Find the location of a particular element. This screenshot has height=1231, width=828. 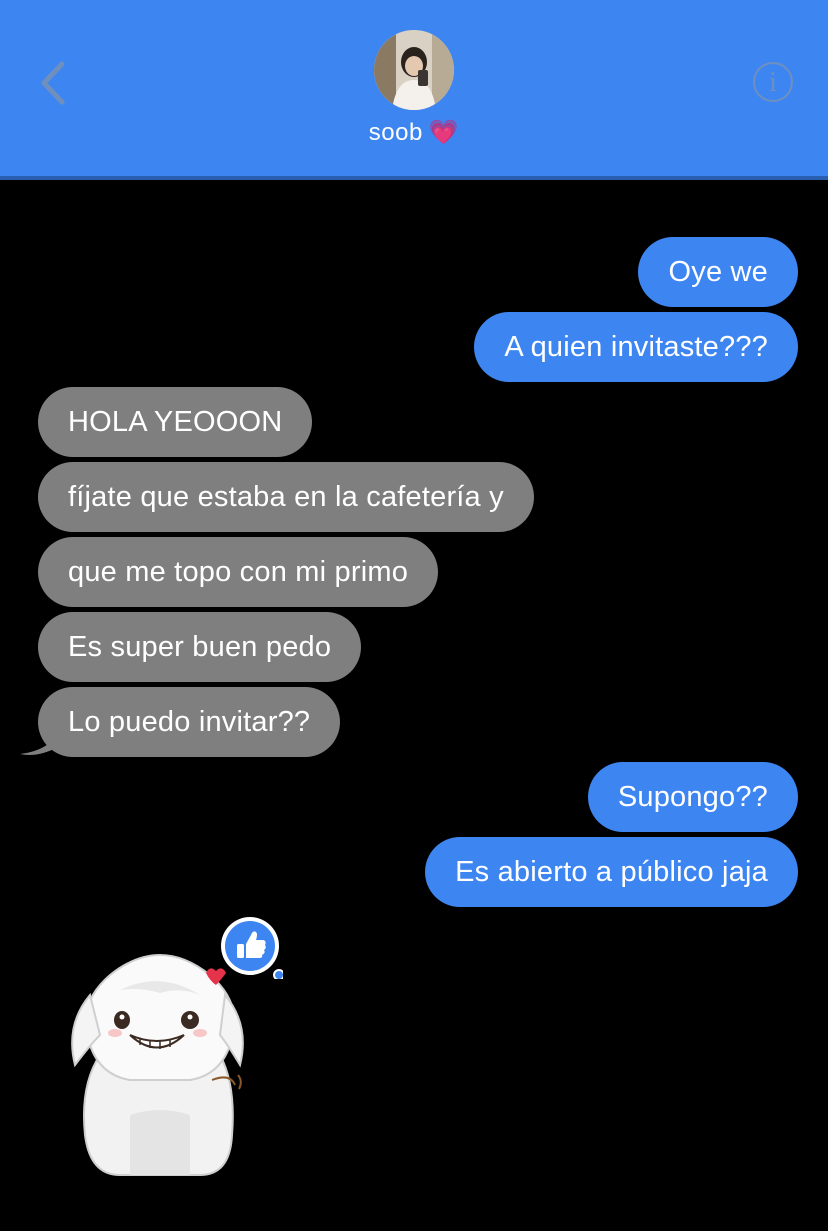

message-text: que me topo con mi primo is located at coordinates (238, 572).